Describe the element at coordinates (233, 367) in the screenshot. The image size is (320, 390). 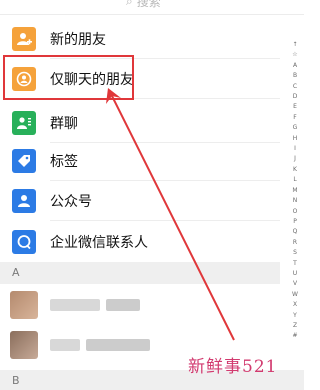
I see `watermark-text: 新鲜事521` at that location.